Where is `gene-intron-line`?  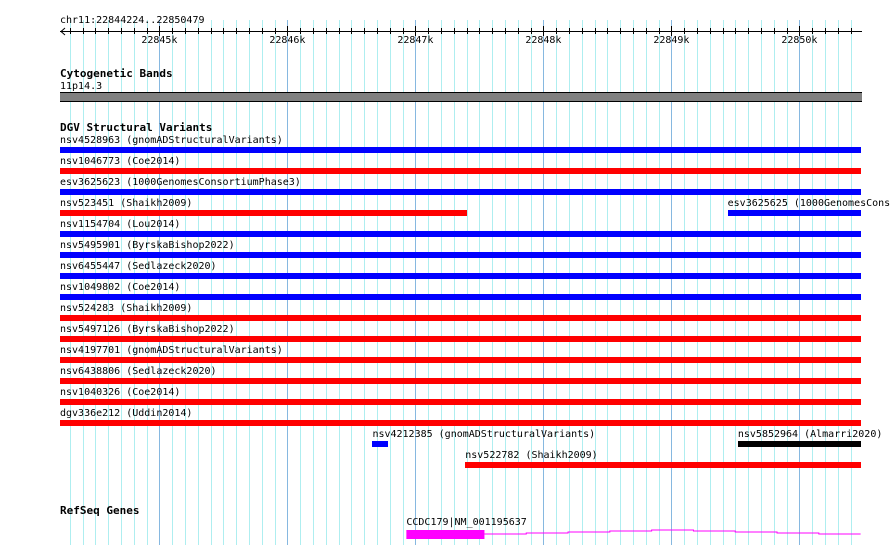 gene-intron-line is located at coordinates (672, 532).